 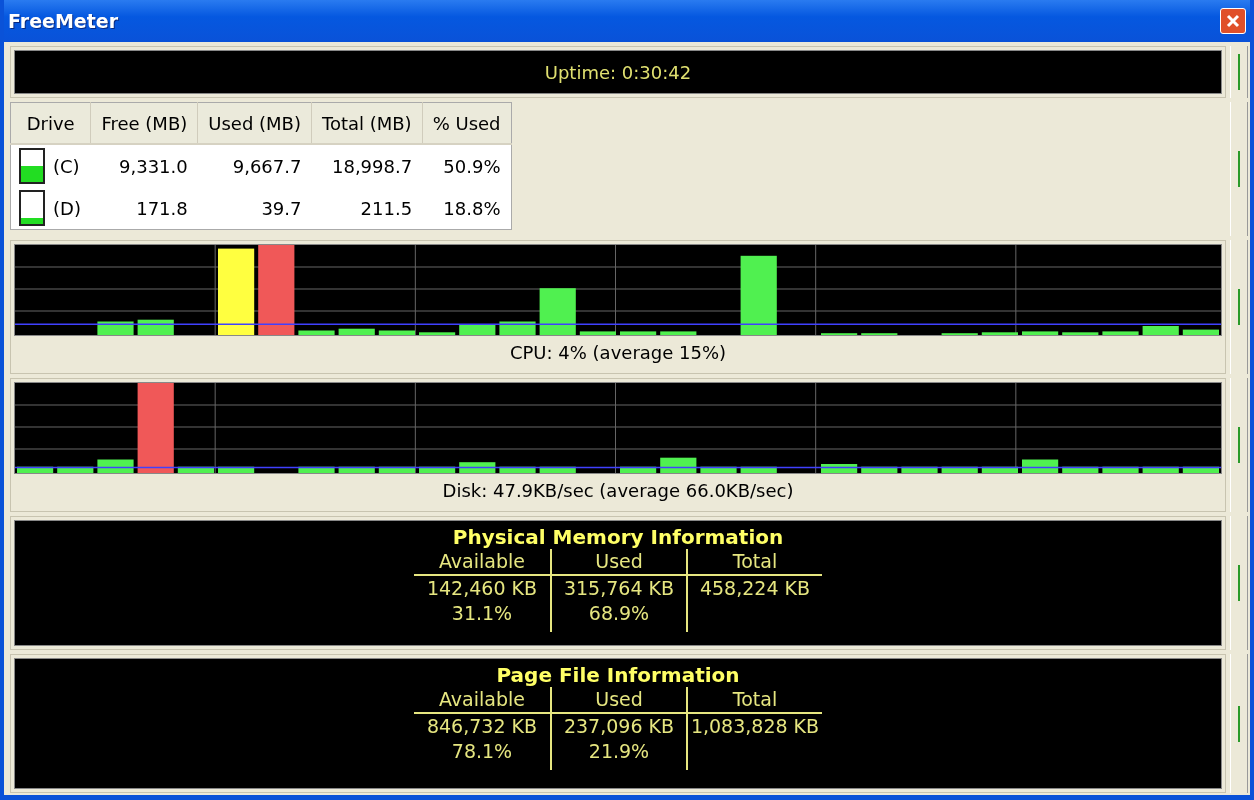 What do you see at coordinates (755, 726) in the screenshot?
I see `amount-value: 1,083,828 KB` at bounding box center [755, 726].